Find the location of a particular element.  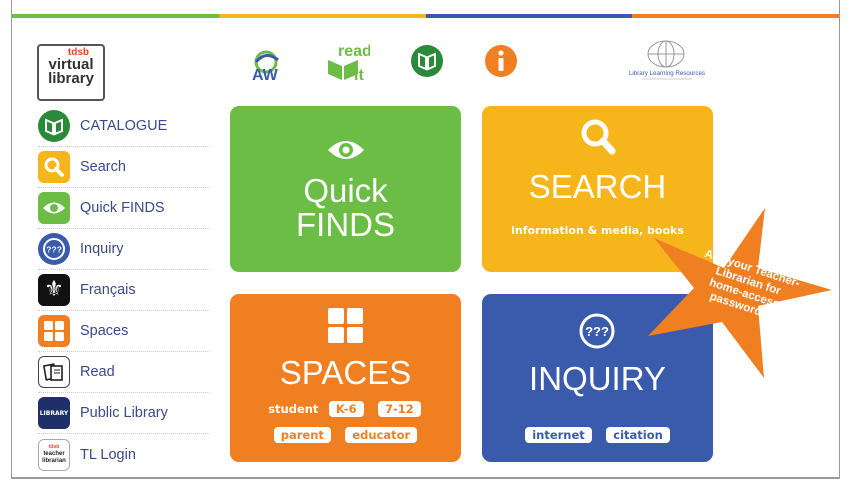

sidebar-item-search: Search is located at coordinates (124, 167).